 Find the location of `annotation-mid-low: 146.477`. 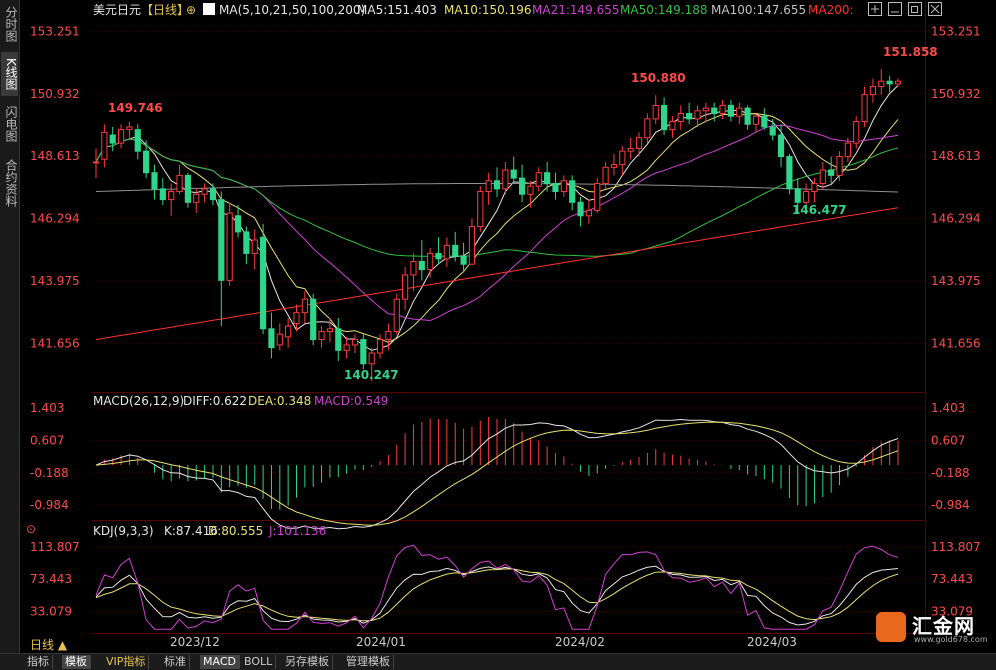

annotation-mid-low: 146.477 is located at coordinates (819, 210).